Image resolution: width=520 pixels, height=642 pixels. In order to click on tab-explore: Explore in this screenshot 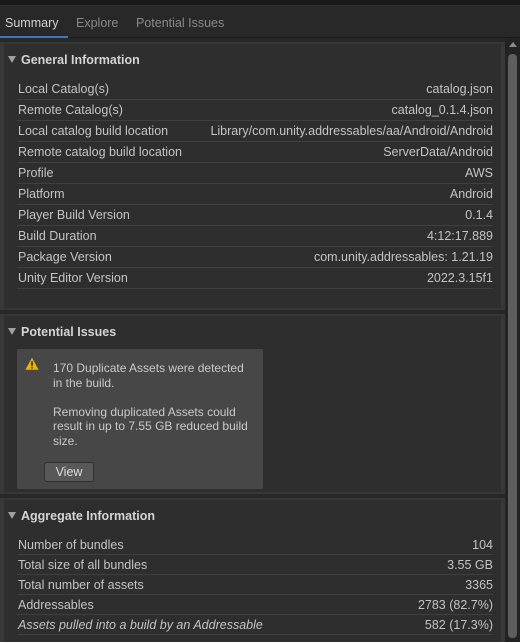, I will do `click(97, 26)`.